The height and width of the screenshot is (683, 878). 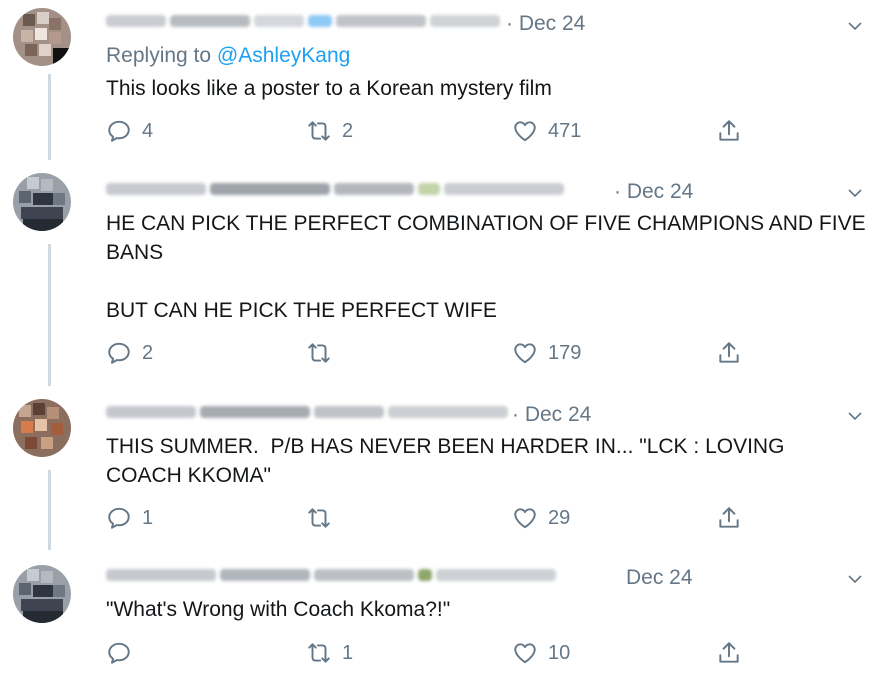 I want to click on like-count: 179, so click(x=565, y=352).